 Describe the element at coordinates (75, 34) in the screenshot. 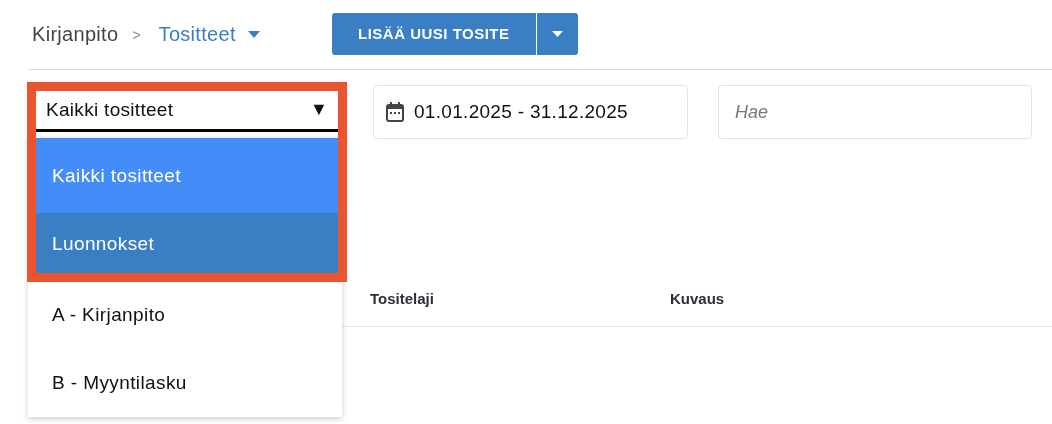

I see `breadcrumb-link: Kirjanpito` at that location.